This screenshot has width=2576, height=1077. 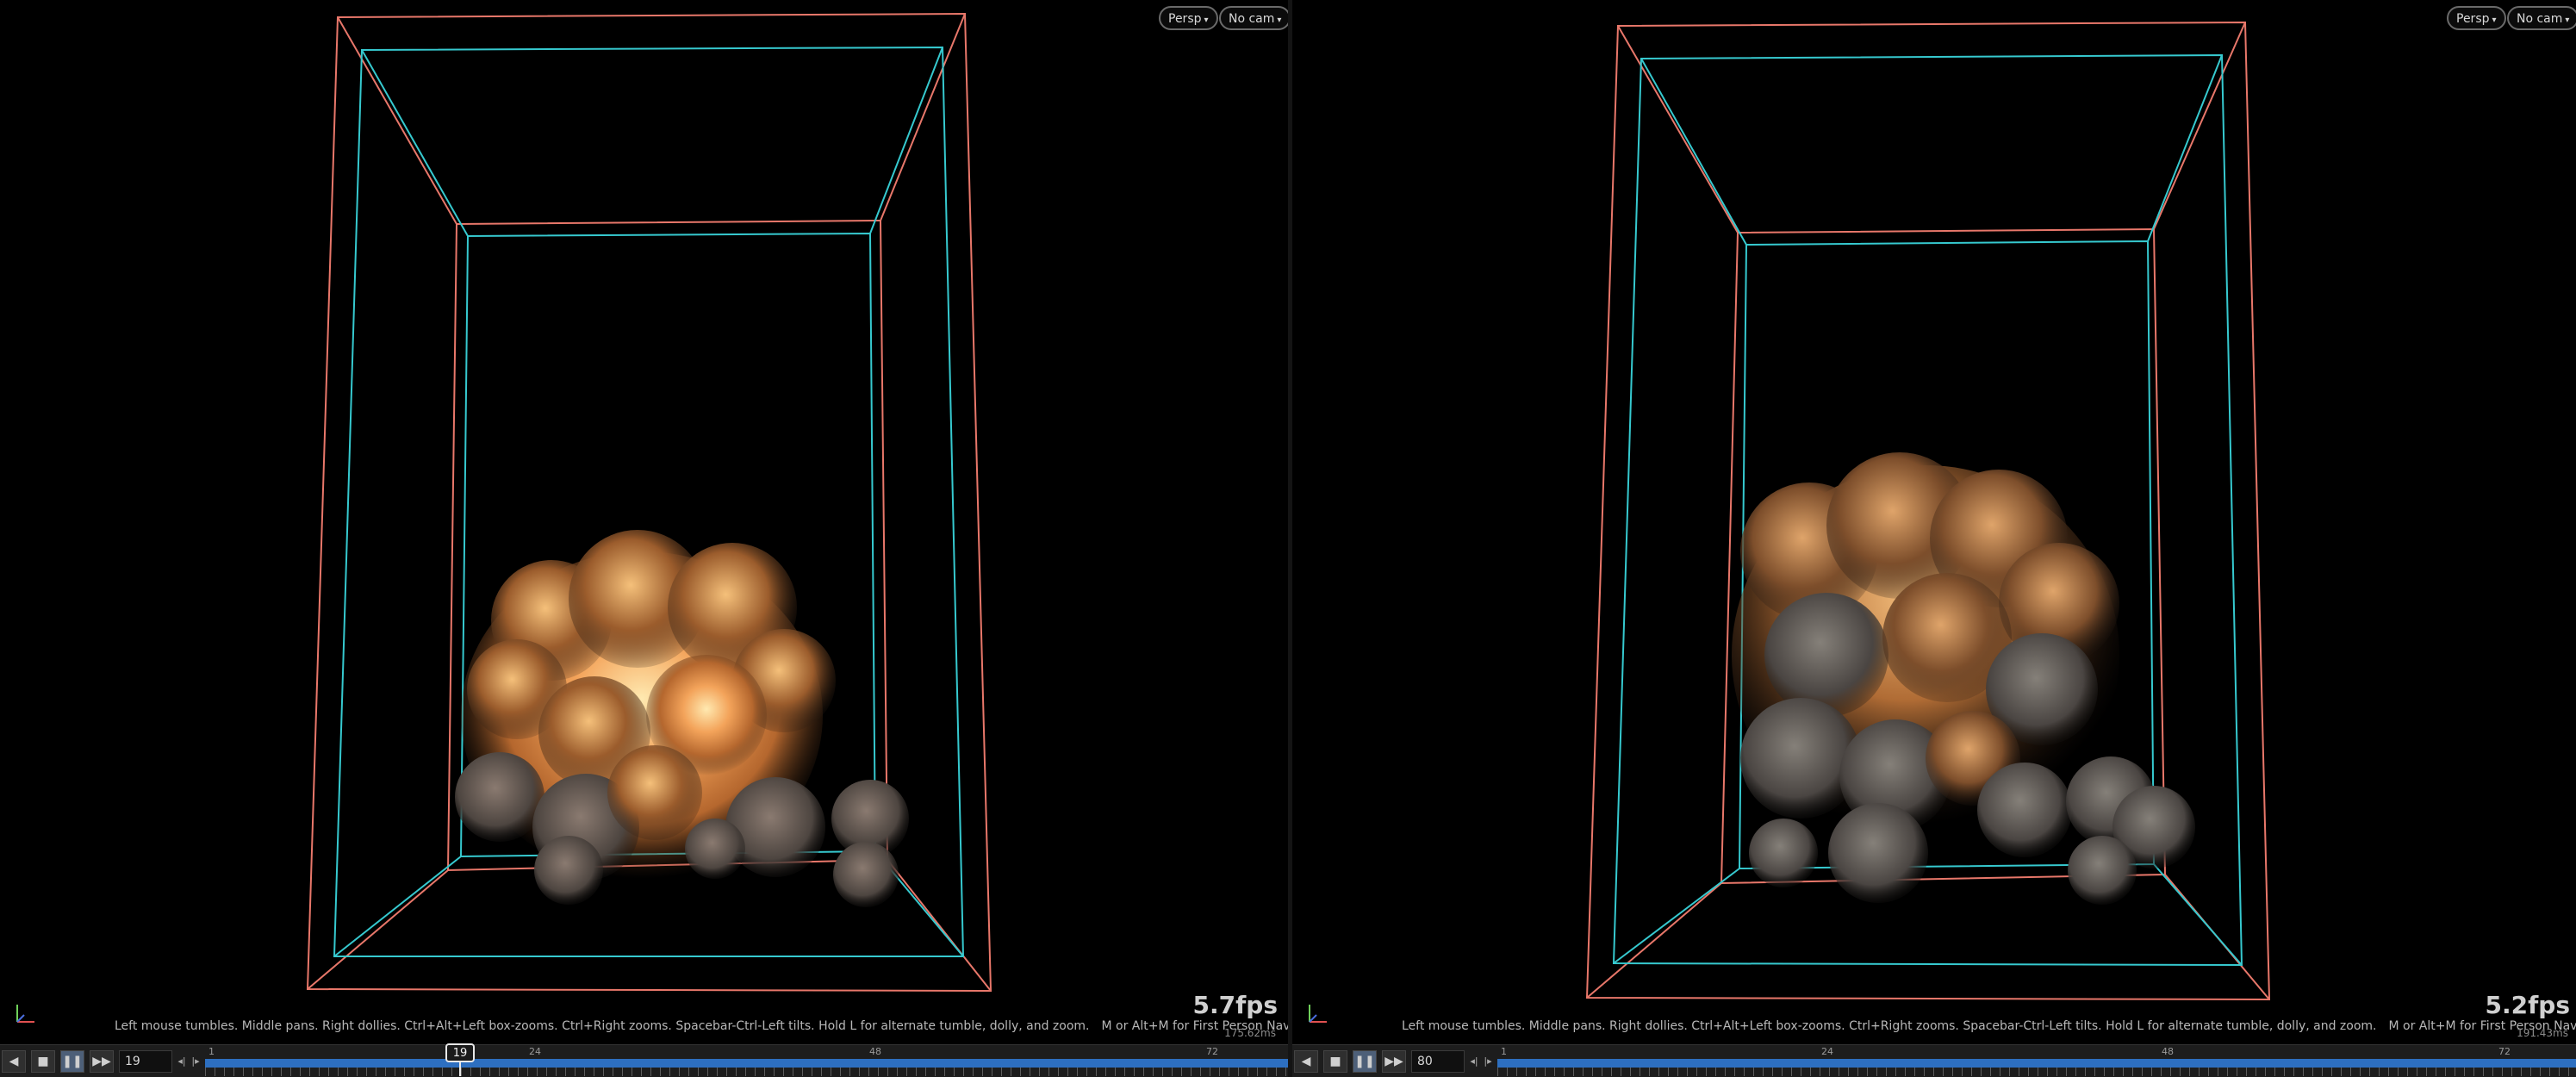 I want to click on frame-time-readout: 191.43ms, so click(x=2543, y=1033).